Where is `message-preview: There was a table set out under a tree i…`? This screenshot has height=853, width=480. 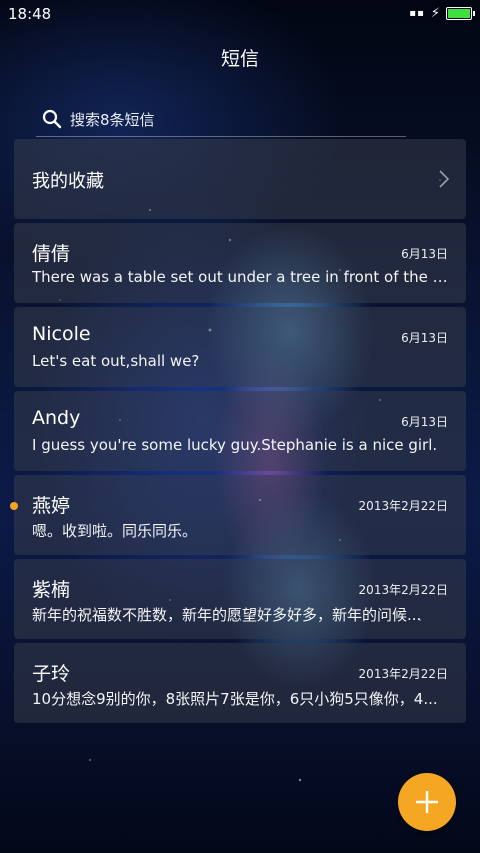
message-preview: There was a table set out under a tree i… is located at coordinates (242, 277).